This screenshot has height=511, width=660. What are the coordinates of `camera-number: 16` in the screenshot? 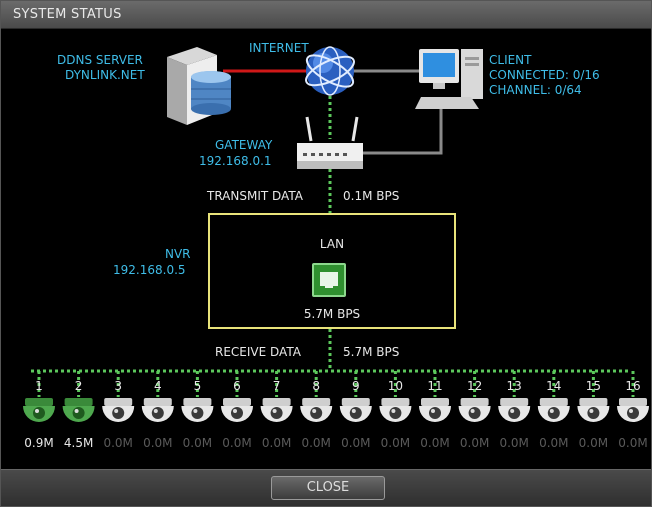 It's located at (633, 386).